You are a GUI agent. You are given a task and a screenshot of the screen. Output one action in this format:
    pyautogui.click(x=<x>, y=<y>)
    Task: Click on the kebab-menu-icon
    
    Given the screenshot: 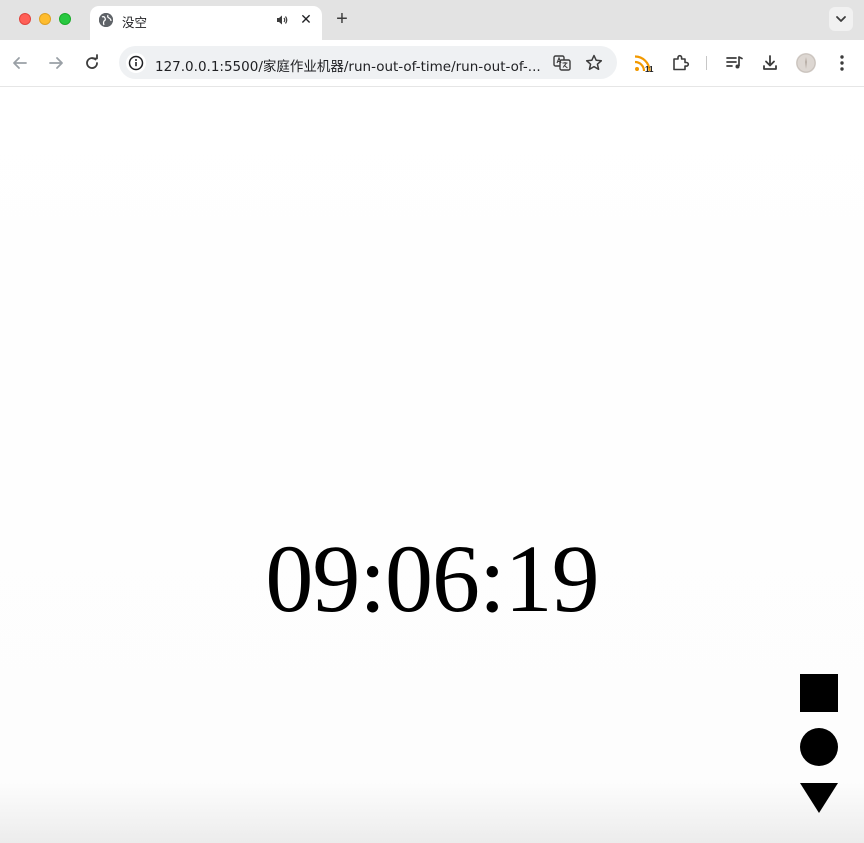 What is the action you would take?
    pyautogui.click(x=842, y=63)
    